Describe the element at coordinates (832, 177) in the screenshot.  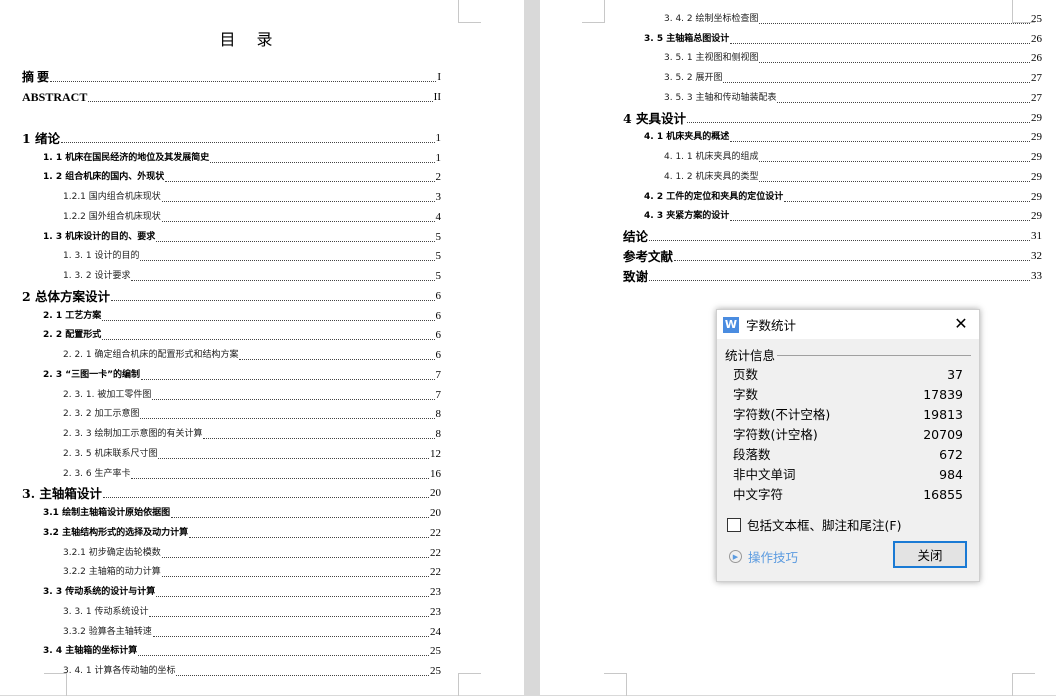
I see `toc-entry: 4. 1. 2 机床夹具的类型 29` at that location.